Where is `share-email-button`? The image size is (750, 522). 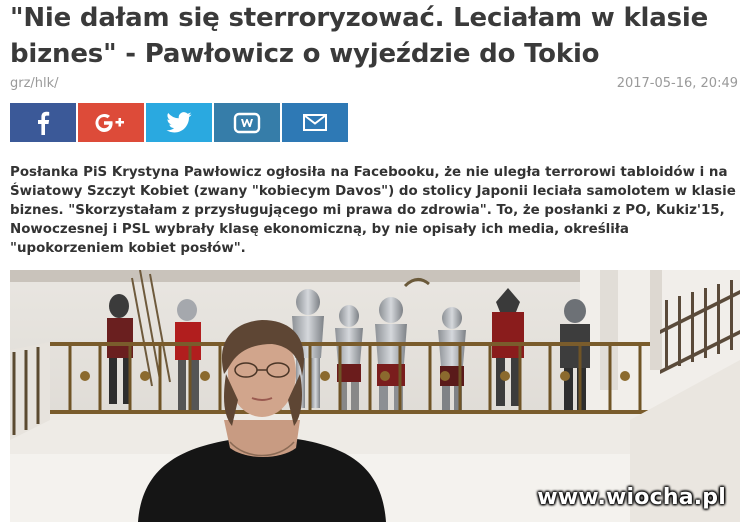 share-email-button is located at coordinates (315, 122).